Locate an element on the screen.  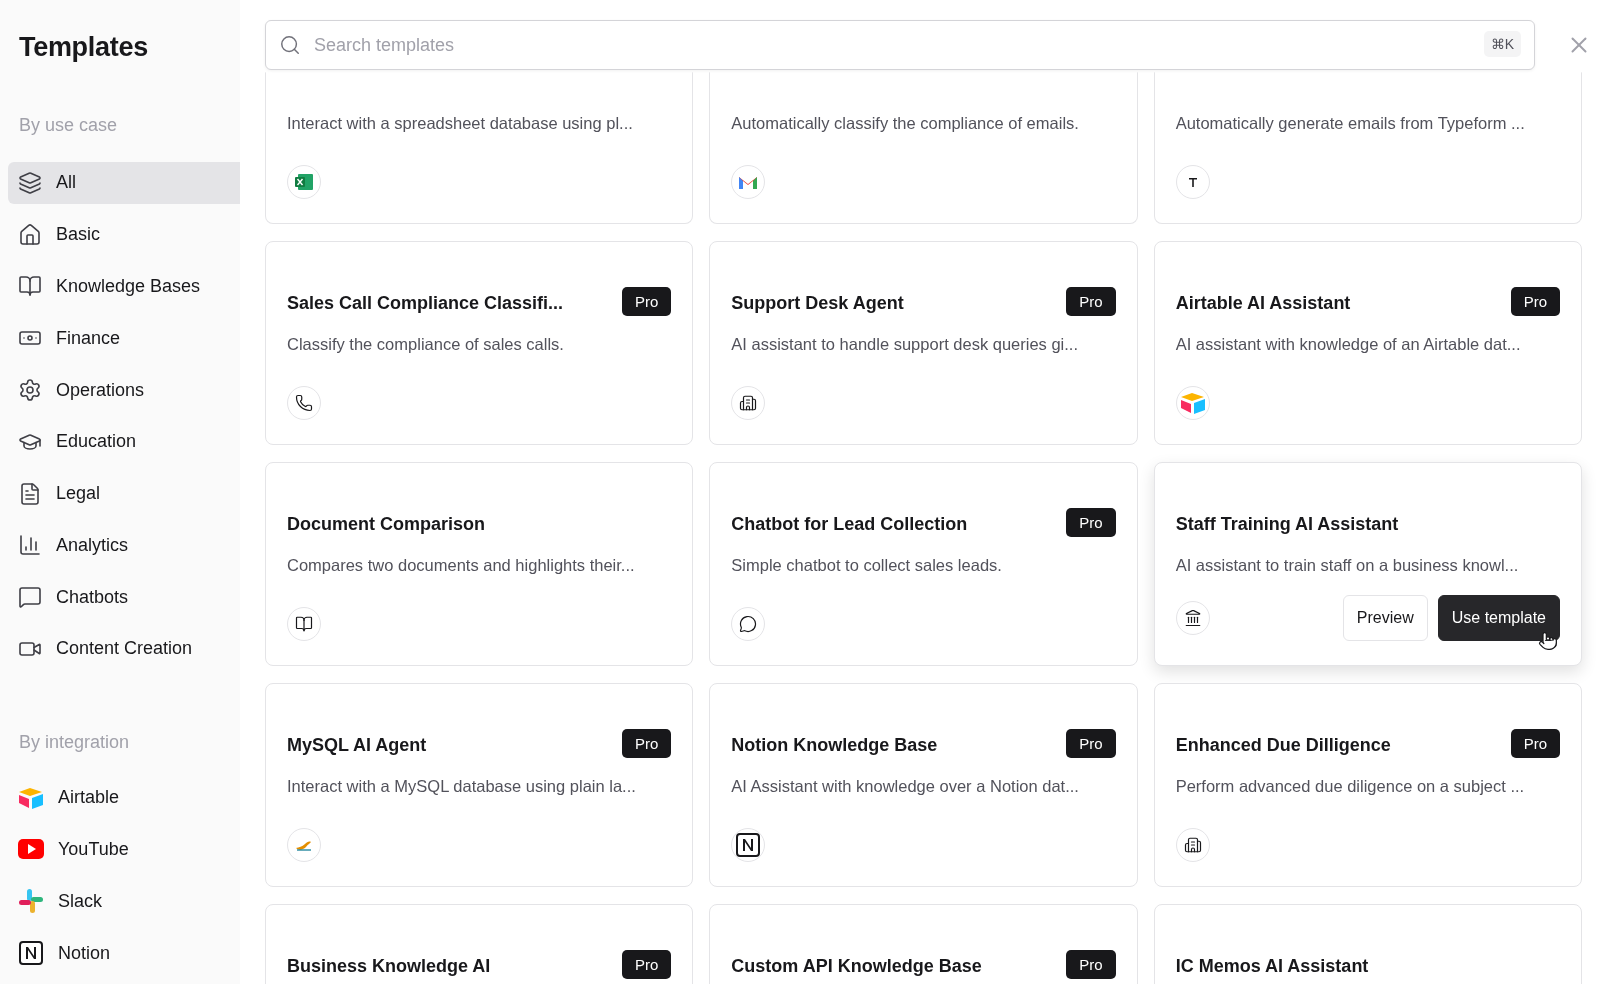
sidebar-item: YouTube is located at coordinates (124, 849).